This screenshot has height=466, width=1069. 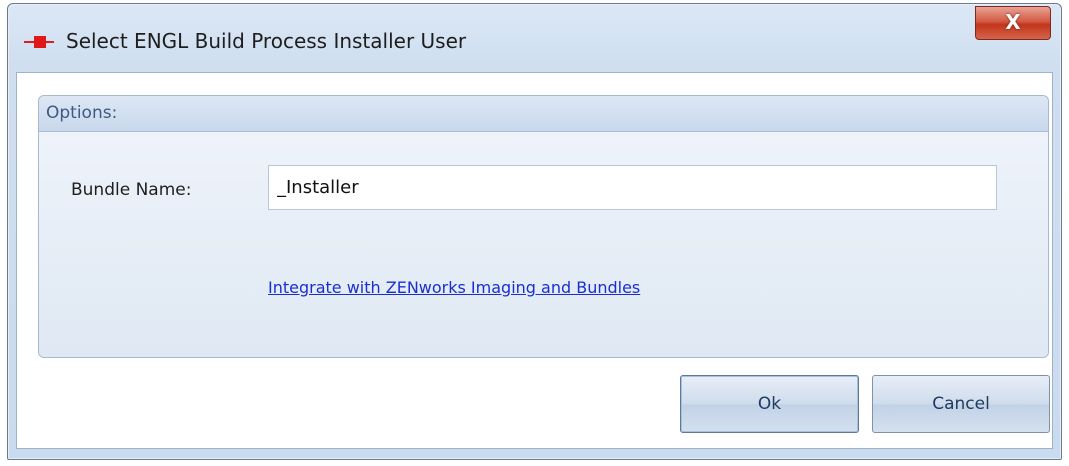 What do you see at coordinates (131, 190) in the screenshot?
I see `bundle-name-label: Bundle Name:` at bounding box center [131, 190].